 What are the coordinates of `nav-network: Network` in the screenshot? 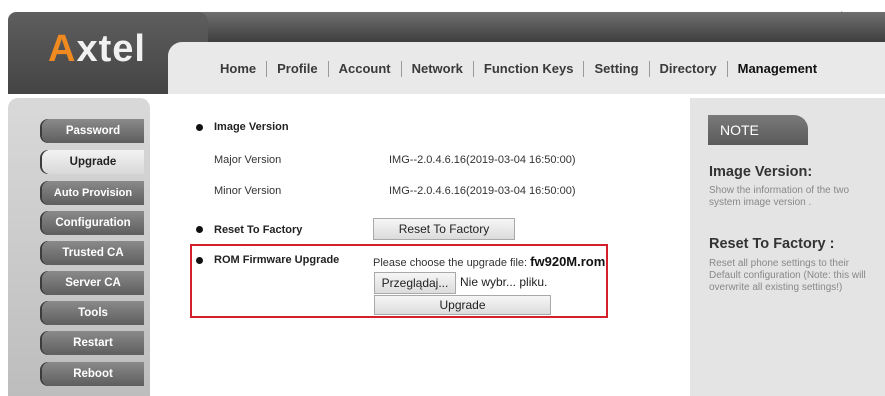 It's located at (436, 69).